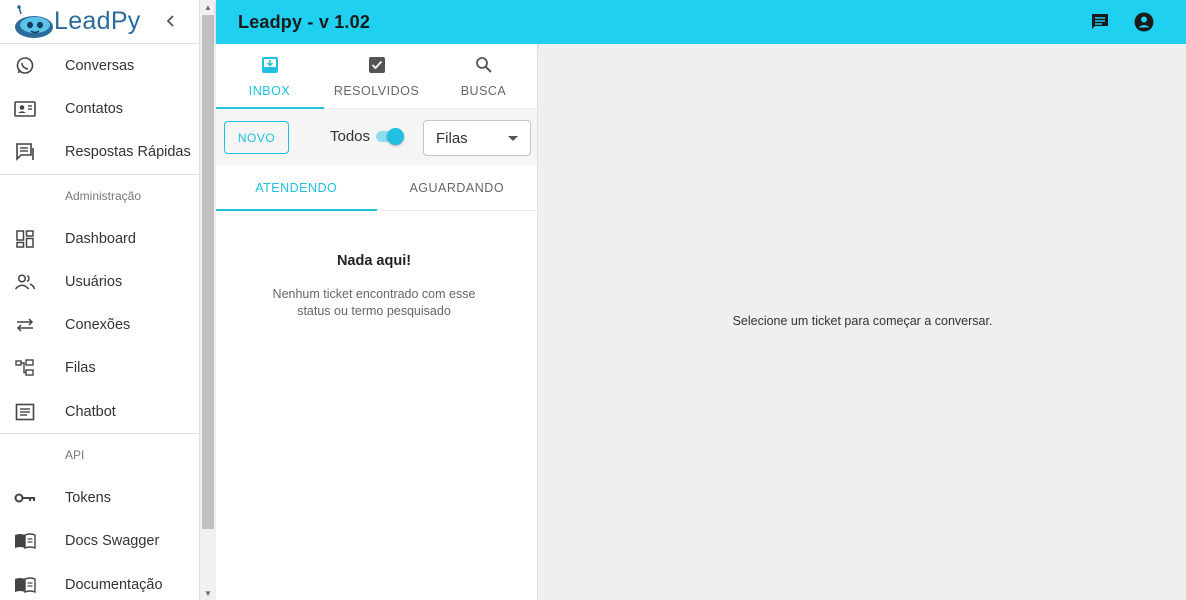 The image size is (1186, 600). What do you see at coordinates (296, 210) in the screenshot?
I see `active-subtab-indicator` at bounding box center [296, 210].